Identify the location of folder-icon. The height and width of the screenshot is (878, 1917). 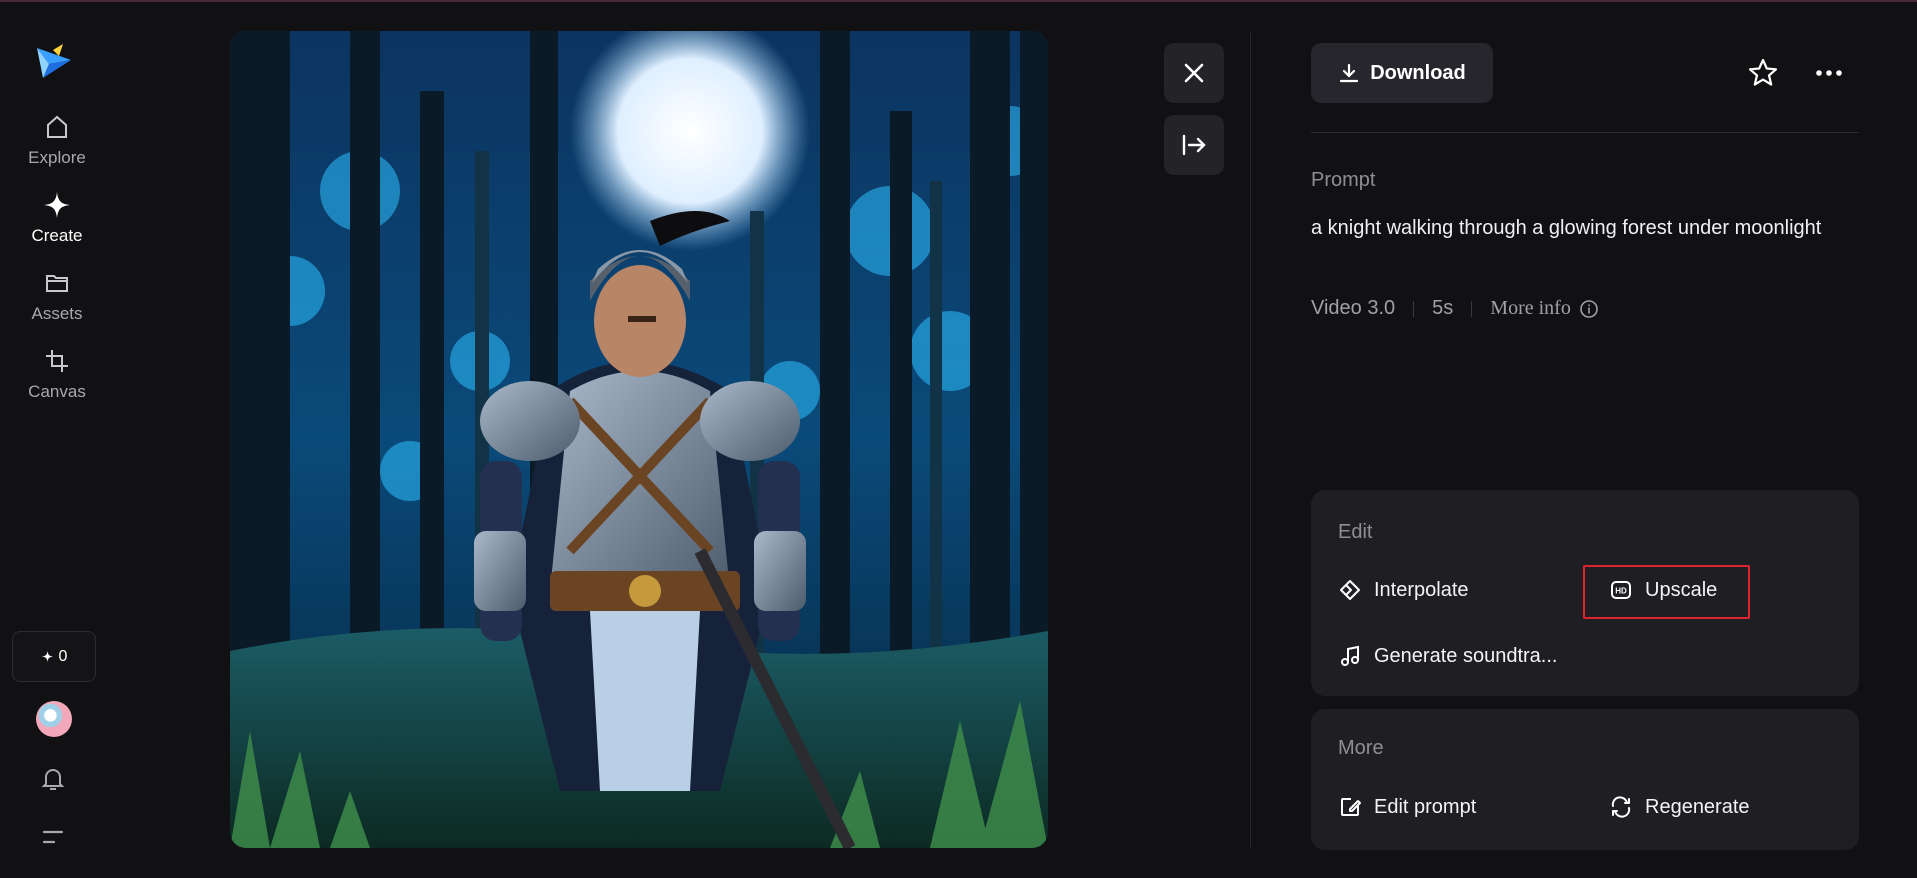
(57, 283).